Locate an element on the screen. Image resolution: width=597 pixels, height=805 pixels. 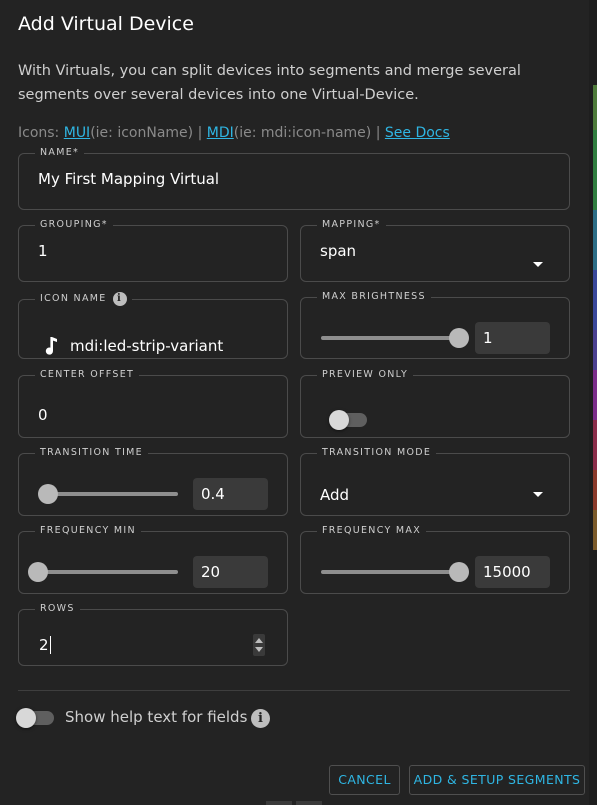
frequency-min-field: FREQUENCY MIN 20 is located at coordinates (153, 560).